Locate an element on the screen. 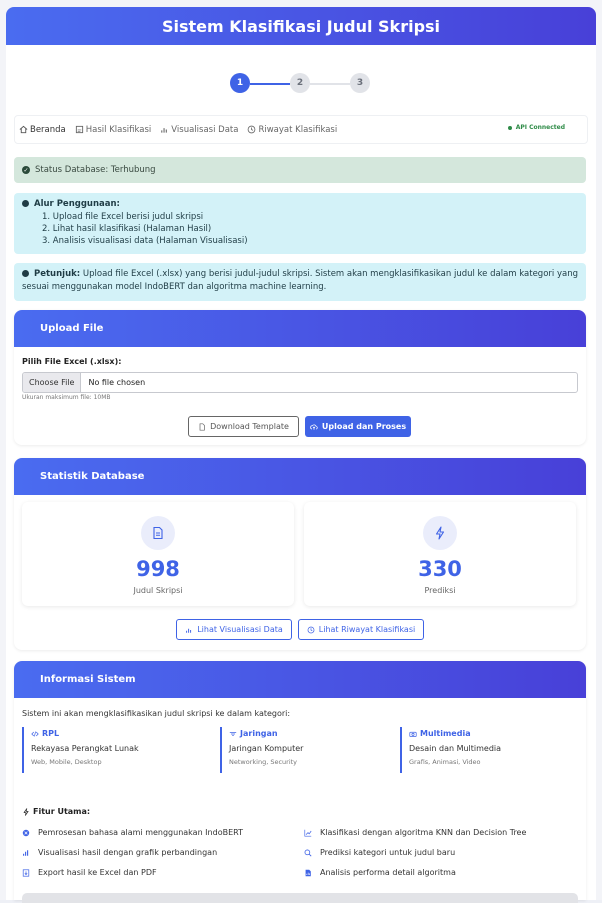  nav-item-visualisasi-data: Visualisasi Data is located at coordinates (199, 130).